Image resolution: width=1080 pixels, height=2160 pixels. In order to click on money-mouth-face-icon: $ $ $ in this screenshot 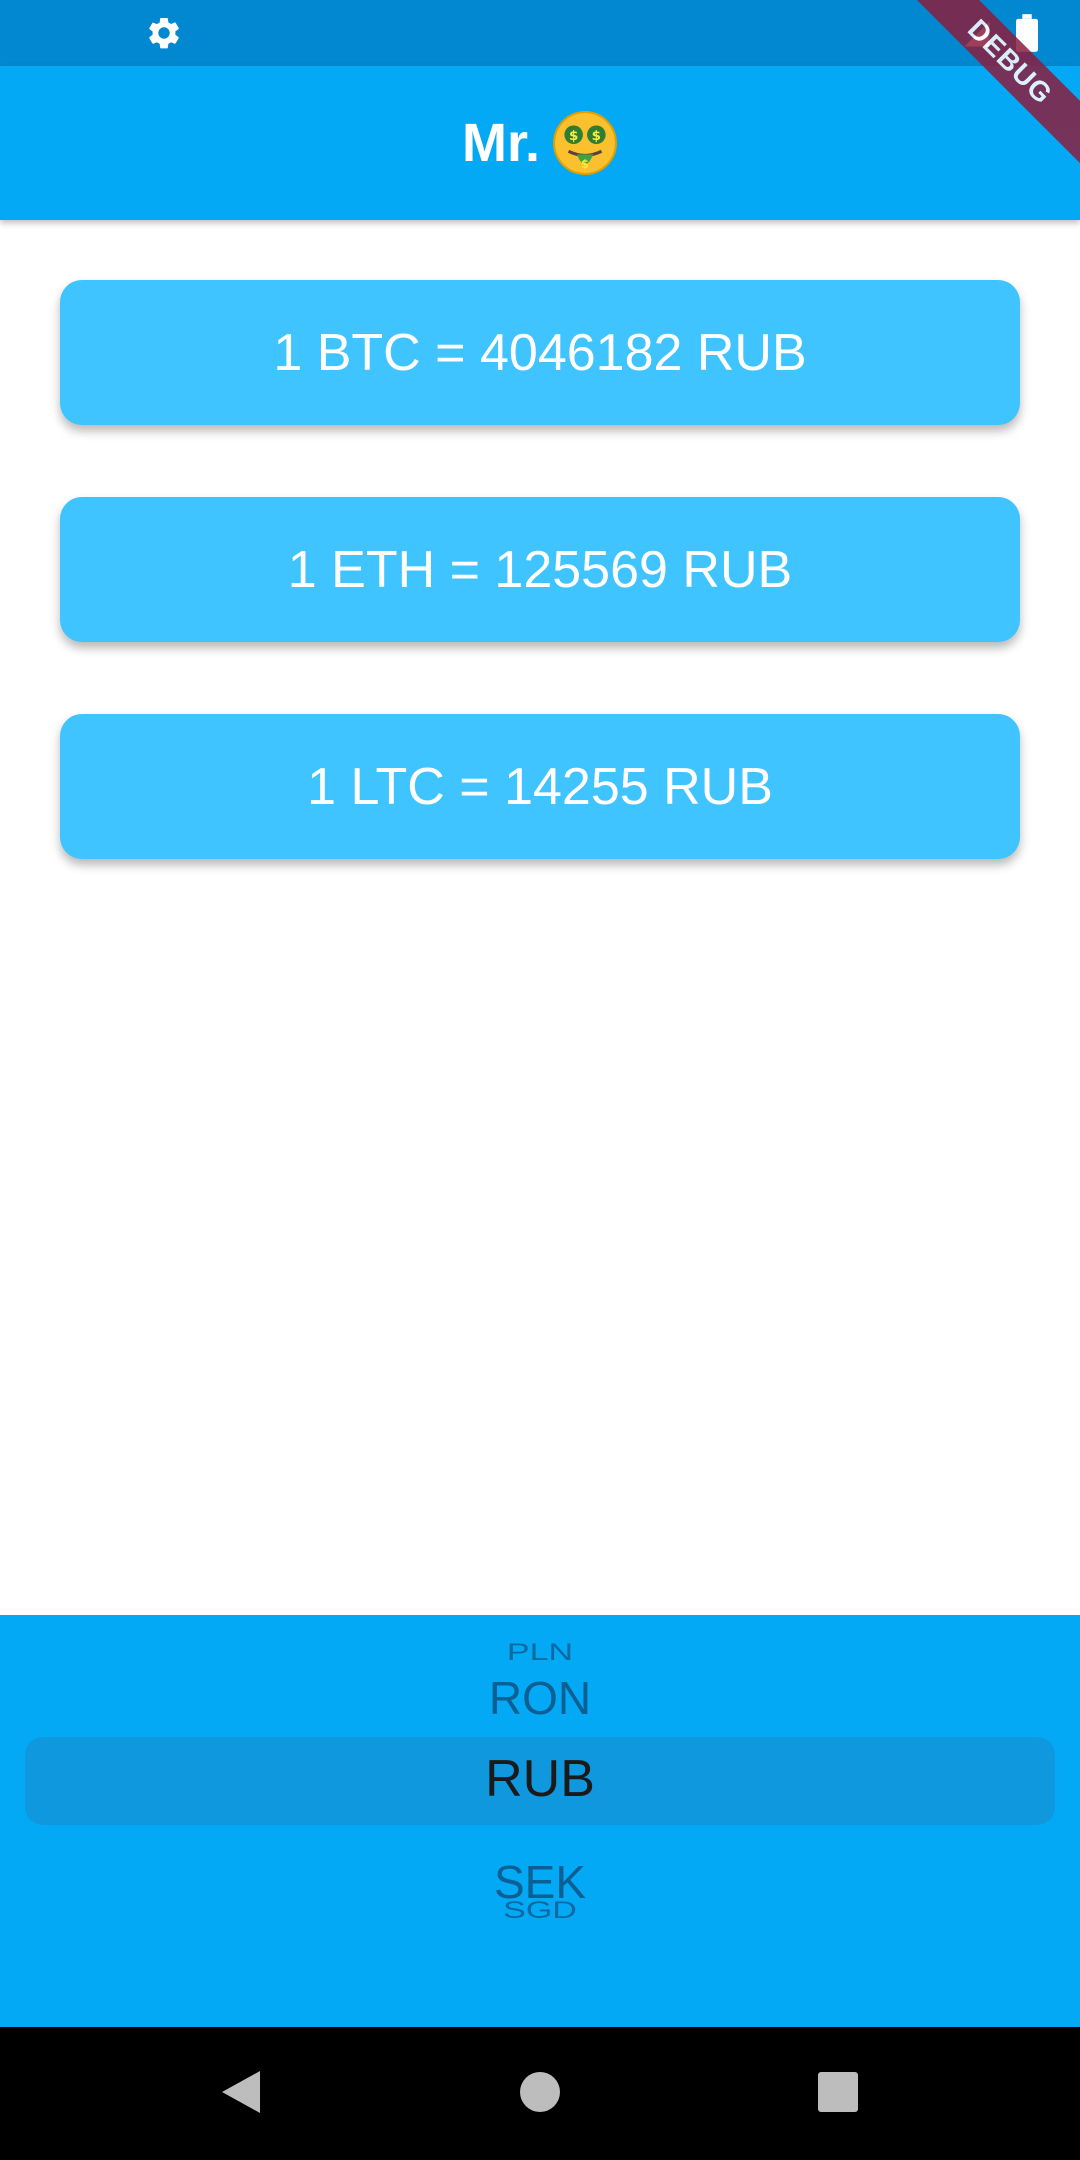, I will do `click(585, 143)`.